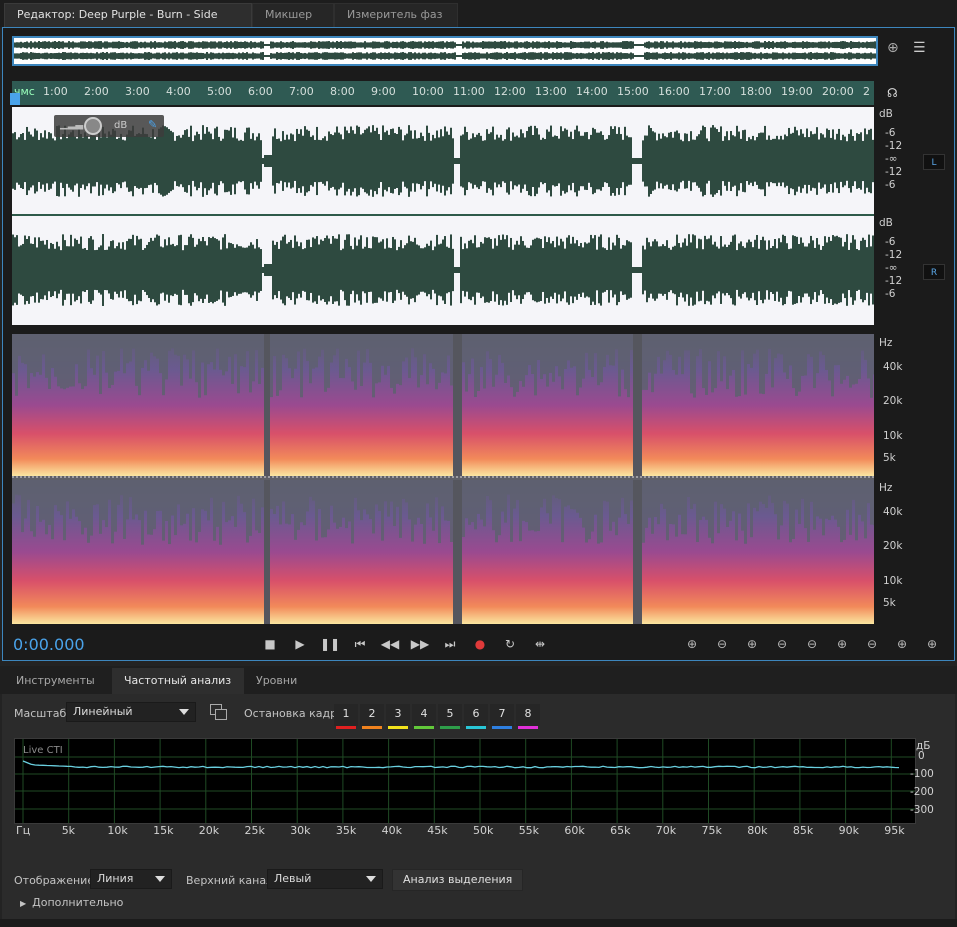 The height and width of the screenshot is (927, 957). I want to click on stop-button: ■, so click(270, 644).